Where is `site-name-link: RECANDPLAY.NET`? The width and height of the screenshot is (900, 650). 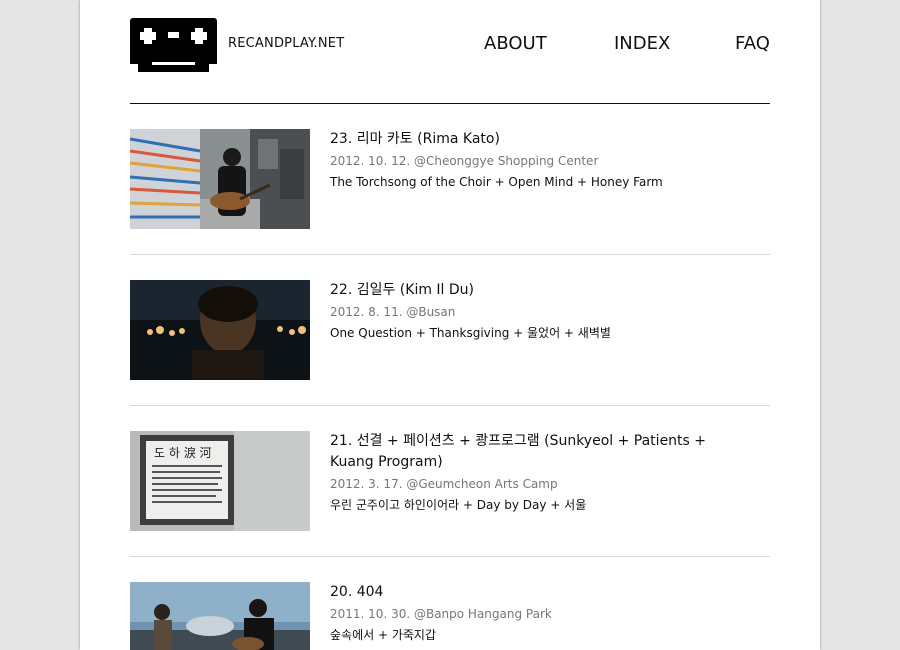 site-name-link: RECANDPLAY.NET is located at coordinates (286, 43).